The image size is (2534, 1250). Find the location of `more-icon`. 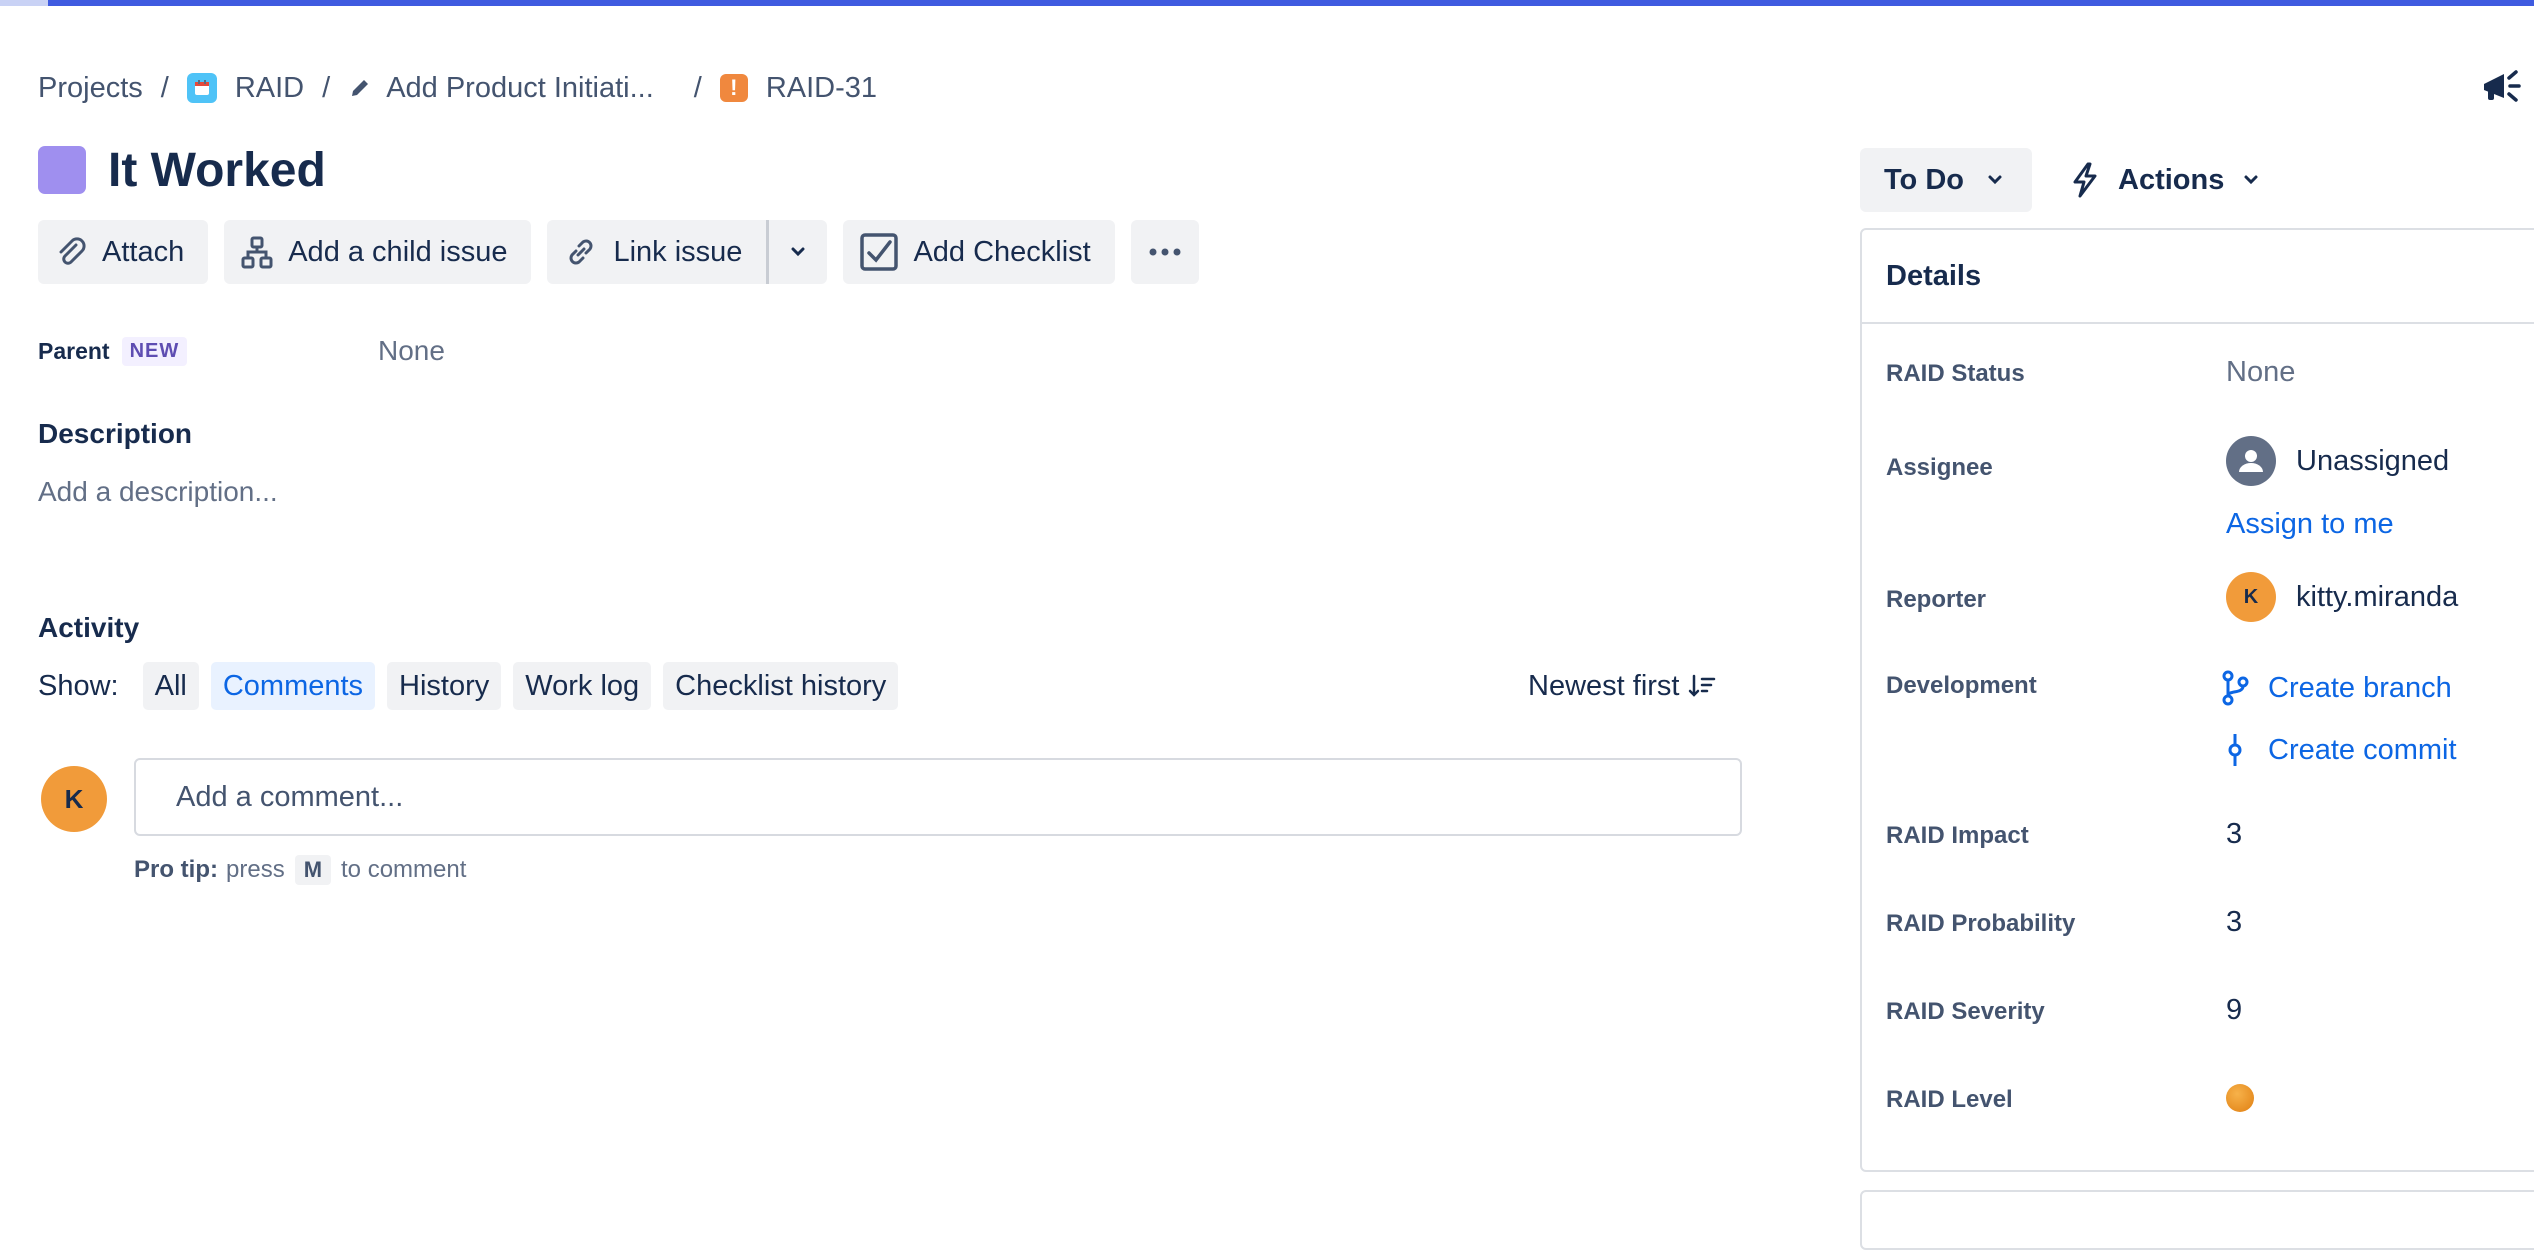

more-icon is located at coordinates (1165, 252).